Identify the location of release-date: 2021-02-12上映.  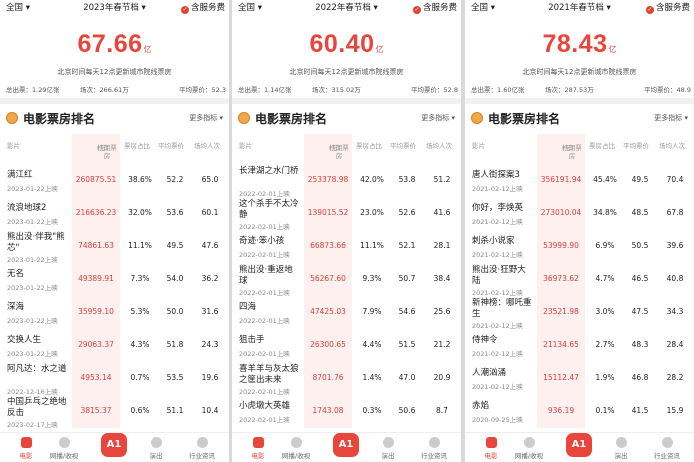
(497, 189).